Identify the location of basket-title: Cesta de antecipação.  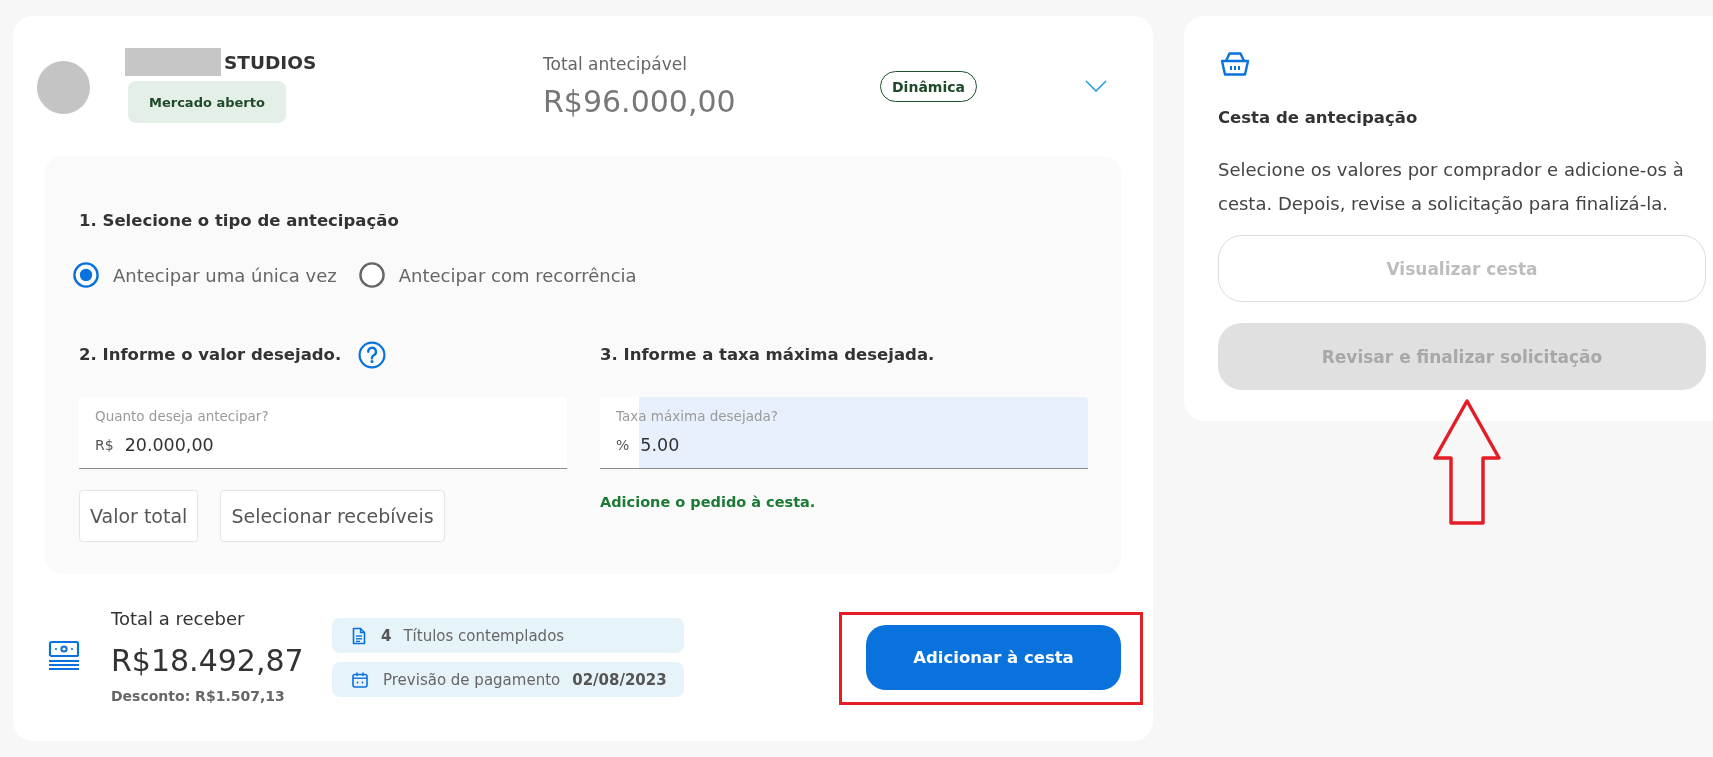
(1318, 118).